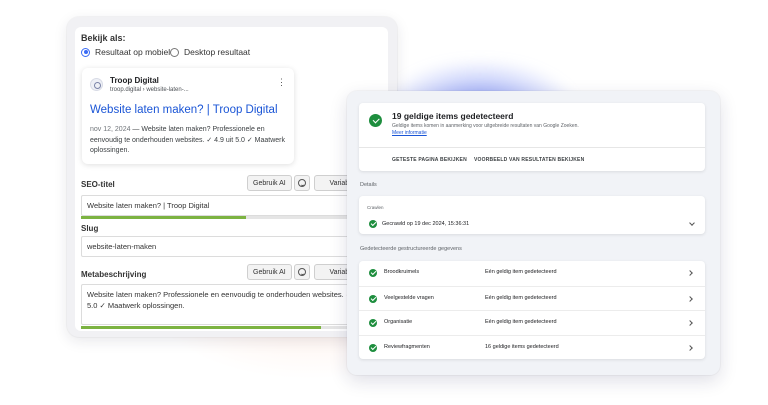 This screenshot has width=768, height=405. I want to click on radio-desktop-result: Desktop resultaat, so click(210, 52).